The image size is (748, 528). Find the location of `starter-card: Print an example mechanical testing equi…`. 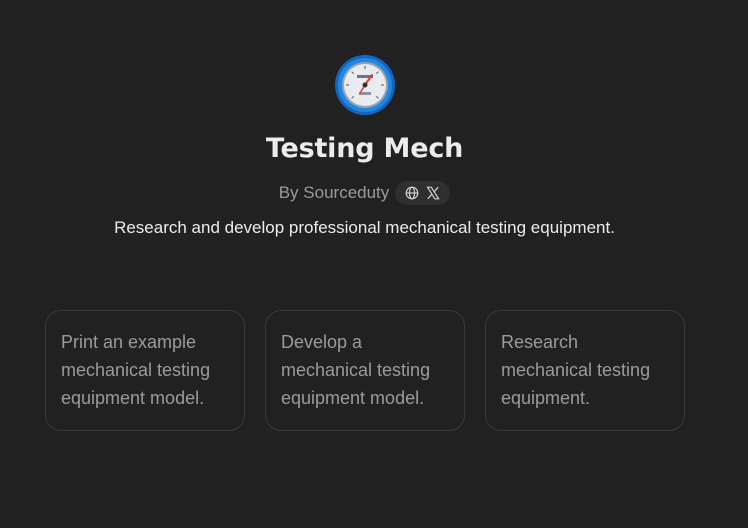

starter-card: Print an example mechanical testing equi… is located at coordinates (145, 370).